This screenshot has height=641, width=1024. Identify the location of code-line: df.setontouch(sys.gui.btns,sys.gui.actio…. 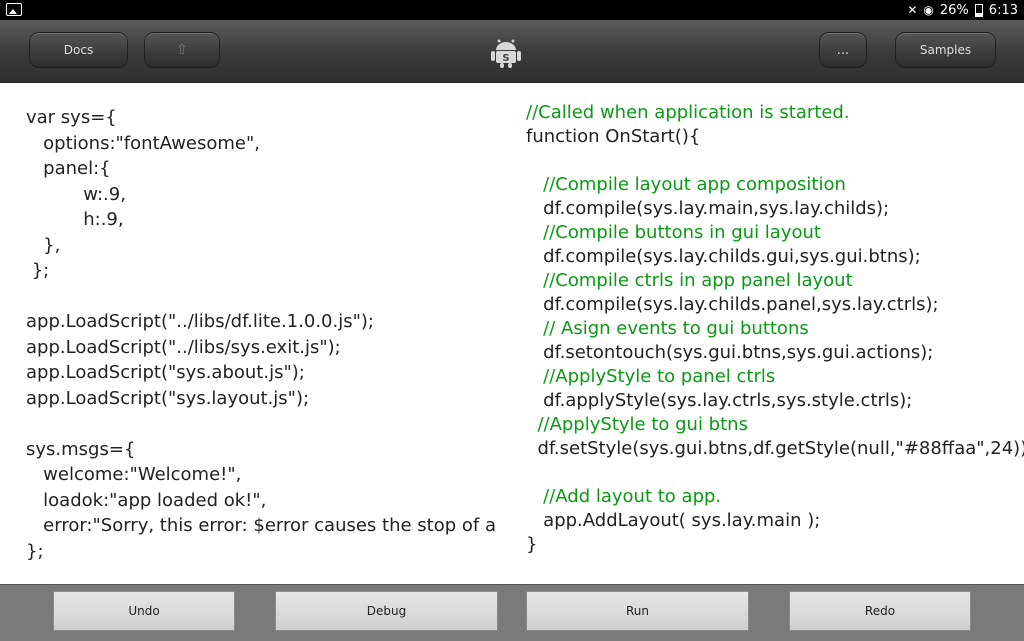
(730, 352).